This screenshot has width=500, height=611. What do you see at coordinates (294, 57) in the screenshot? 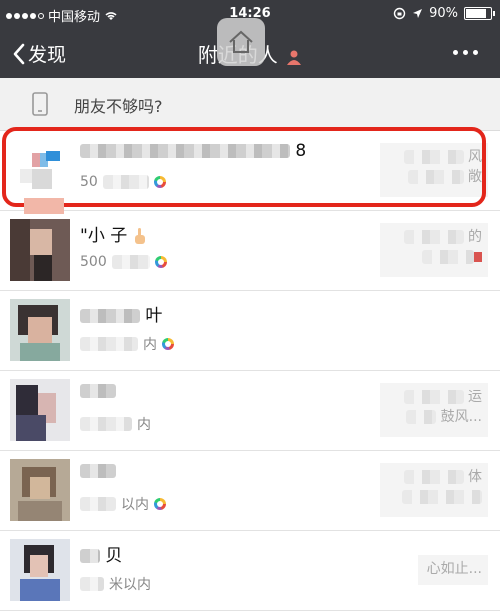
I see `female-person-icon` at bounding box center [294, 57].